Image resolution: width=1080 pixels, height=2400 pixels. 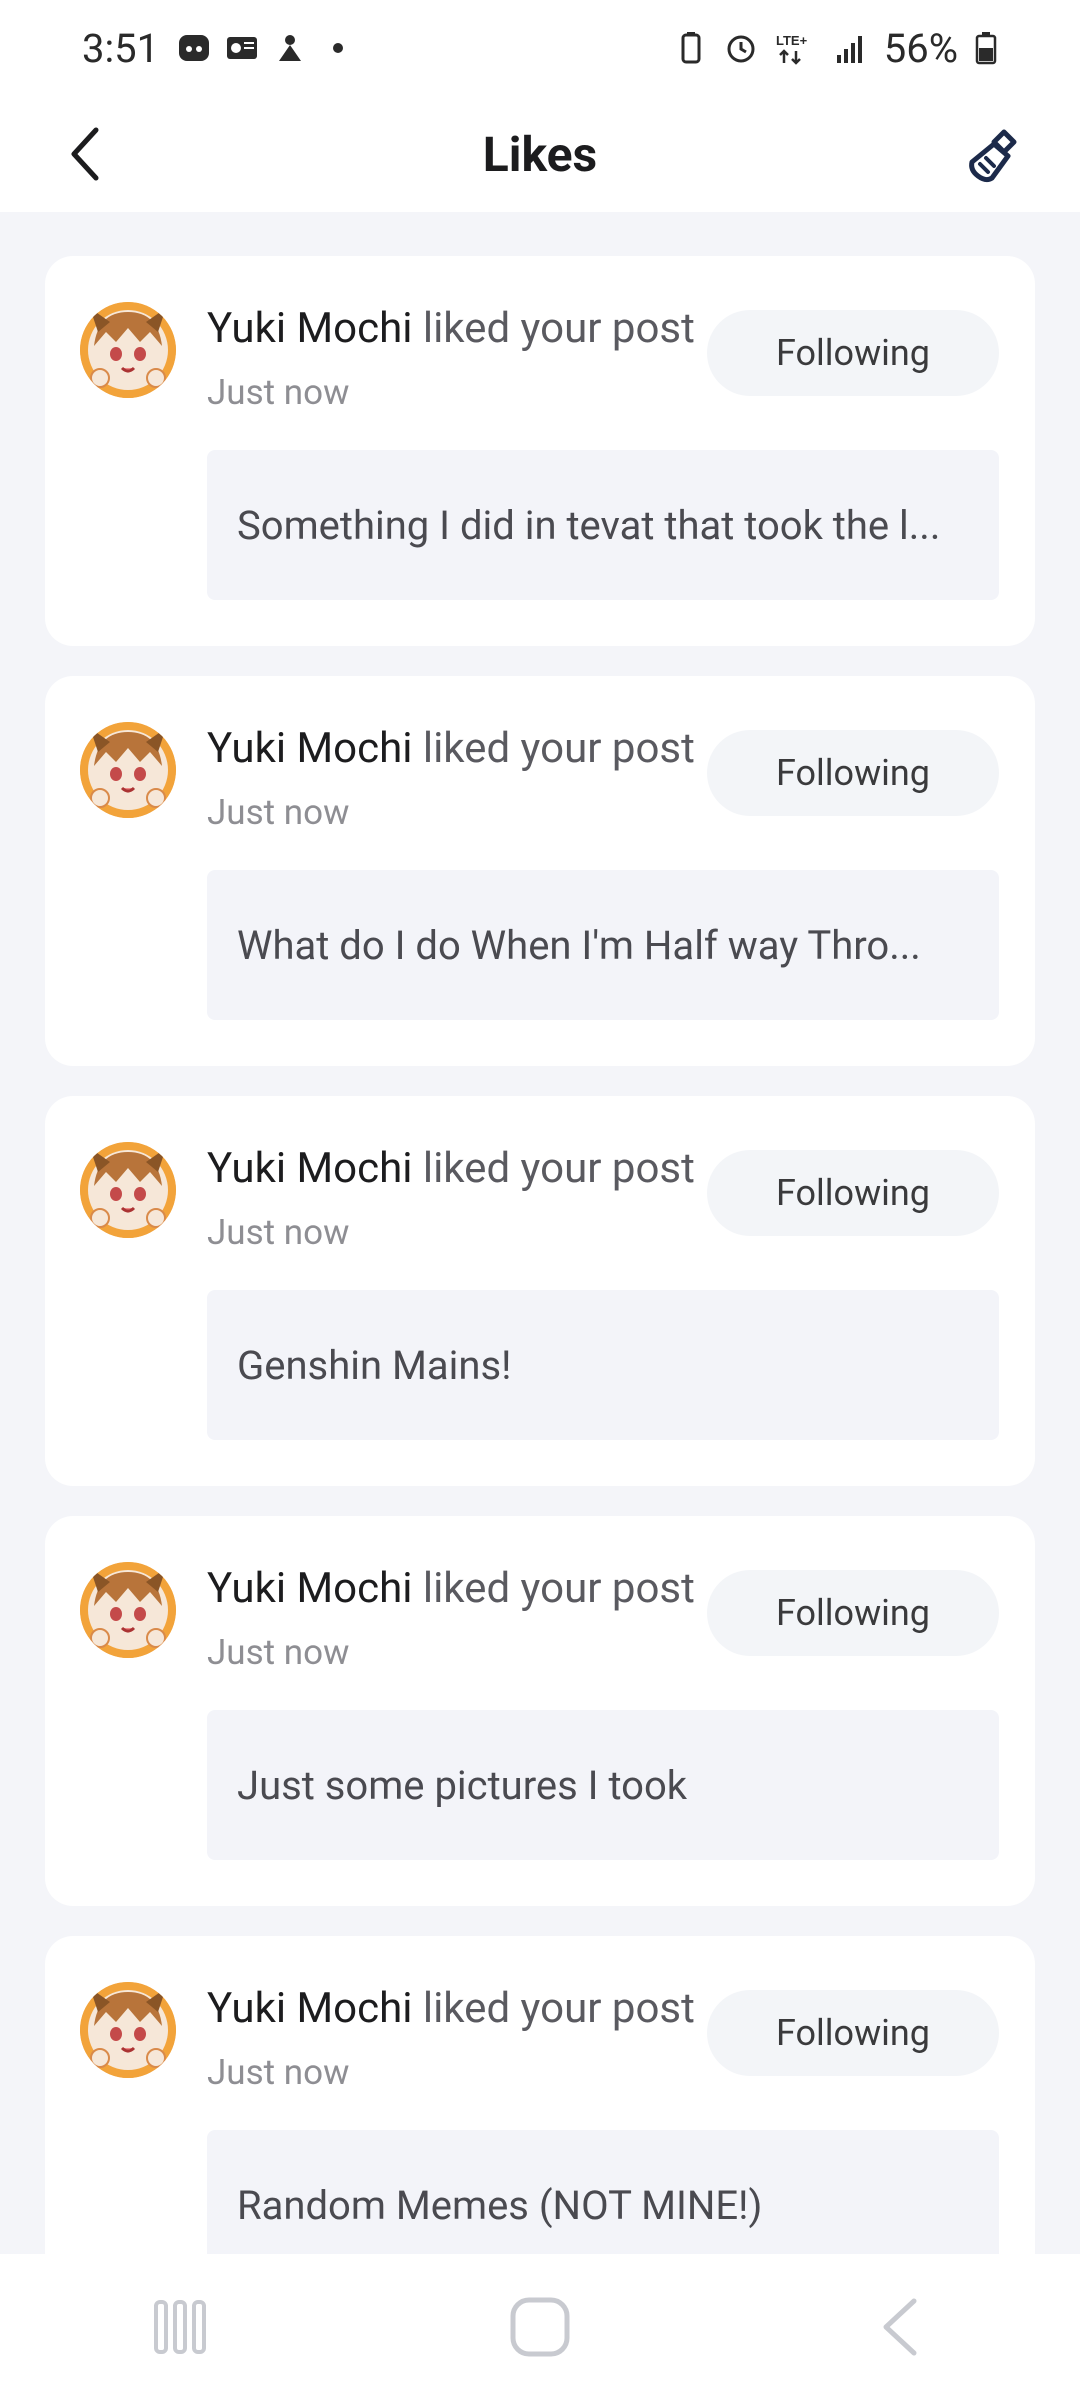 I want to click on chevron-left-icon, so click(x=85, y=154).